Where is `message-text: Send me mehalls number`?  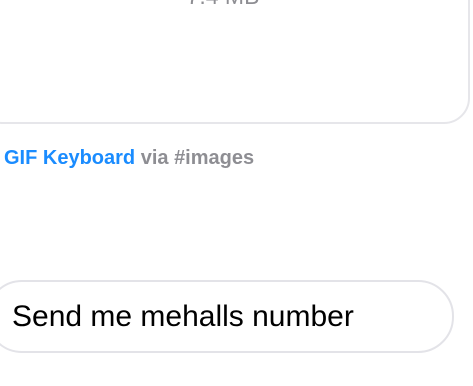 message-text: Send me mehalls number is located at coordinates (183, 316).